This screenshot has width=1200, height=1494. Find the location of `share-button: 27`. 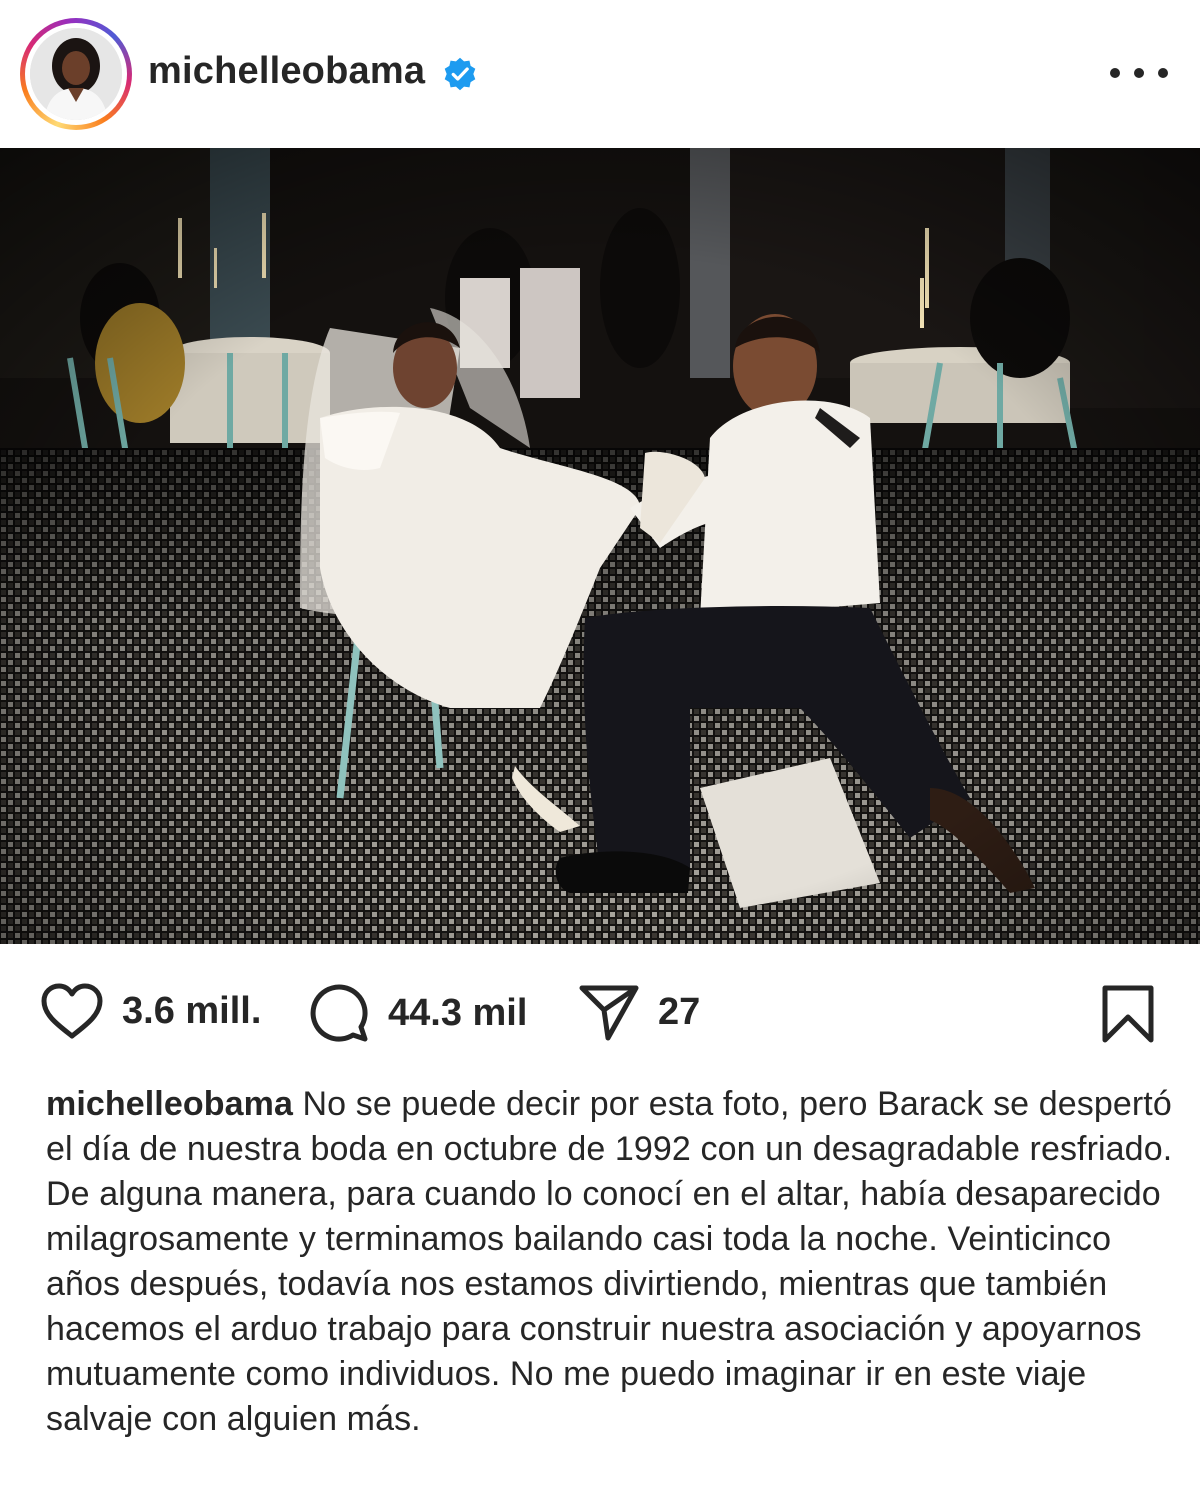

share-button: 27 is located at coordinates (639, 1012).